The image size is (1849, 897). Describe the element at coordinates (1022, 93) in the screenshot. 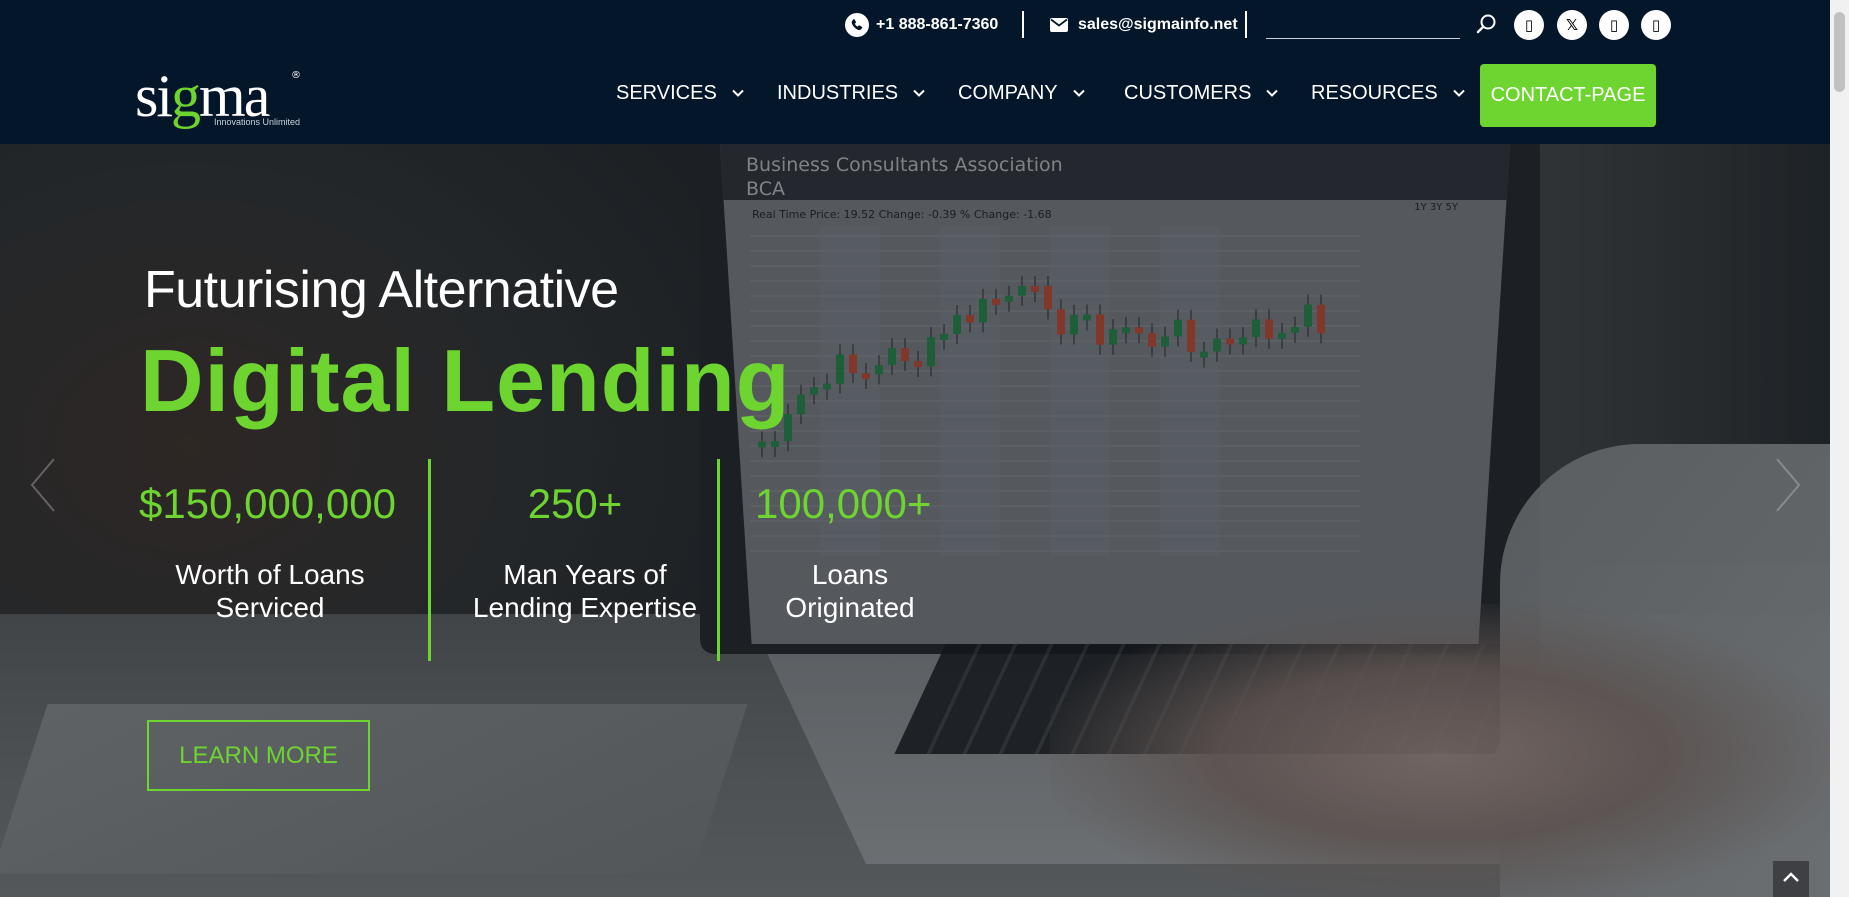

I see `nav-item-company: COMPANY` at that location.